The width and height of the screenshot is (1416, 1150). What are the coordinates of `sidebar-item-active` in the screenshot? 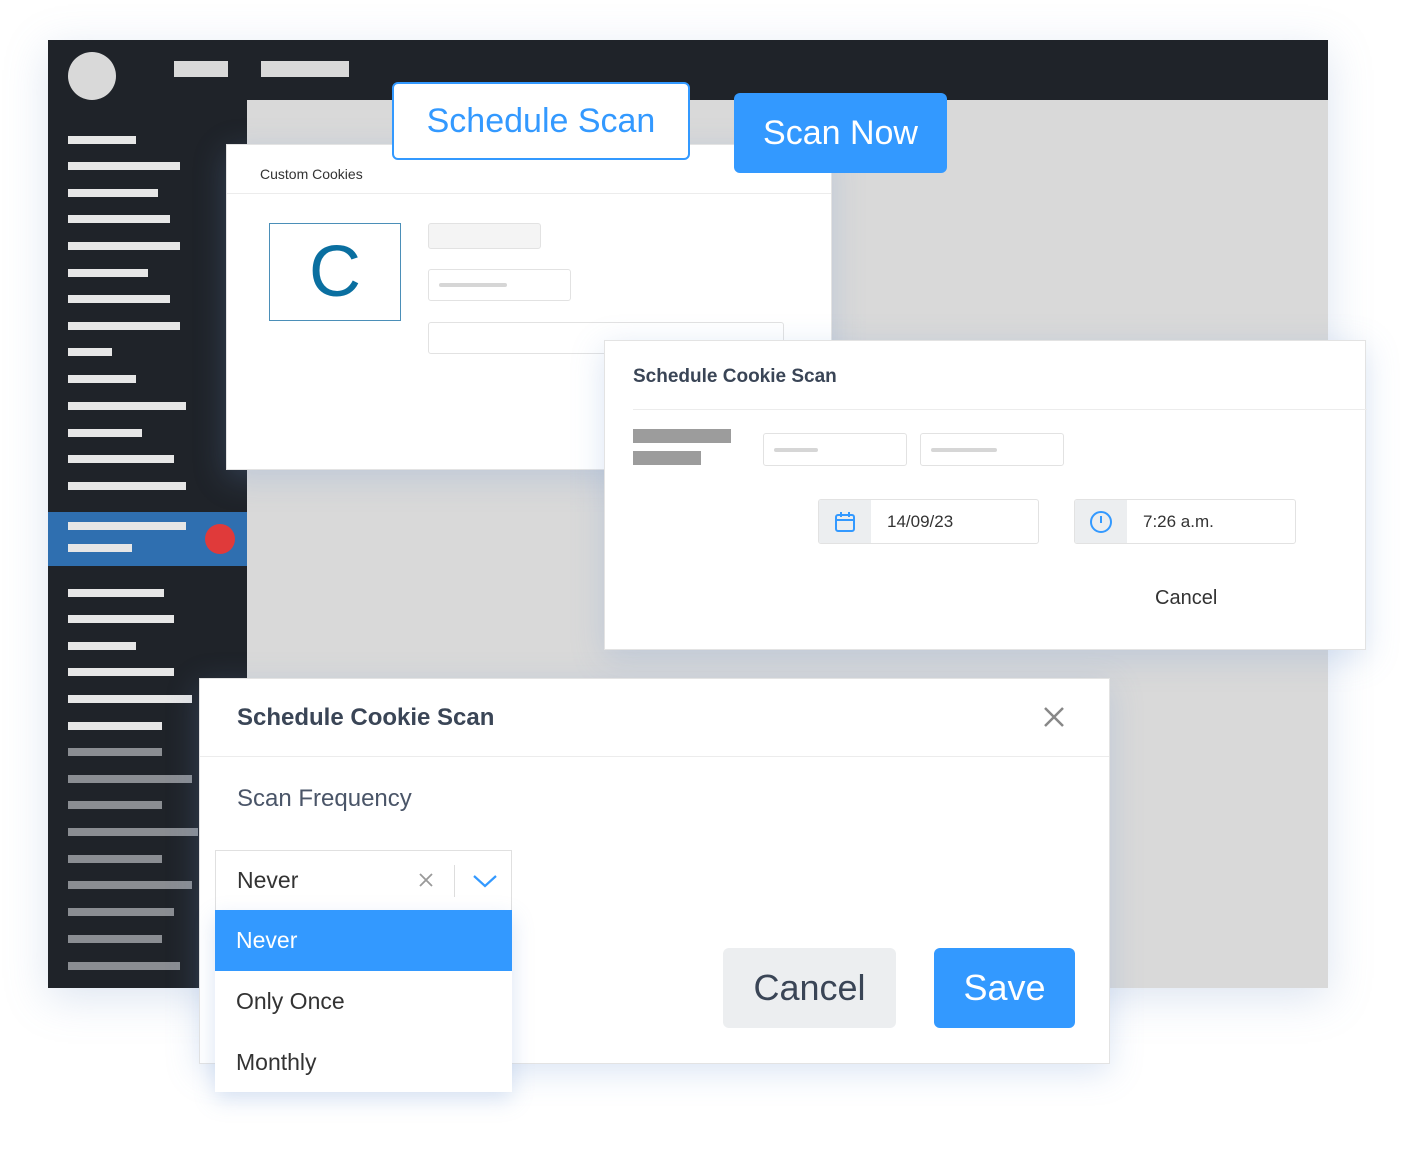 It's located at (147, 539).